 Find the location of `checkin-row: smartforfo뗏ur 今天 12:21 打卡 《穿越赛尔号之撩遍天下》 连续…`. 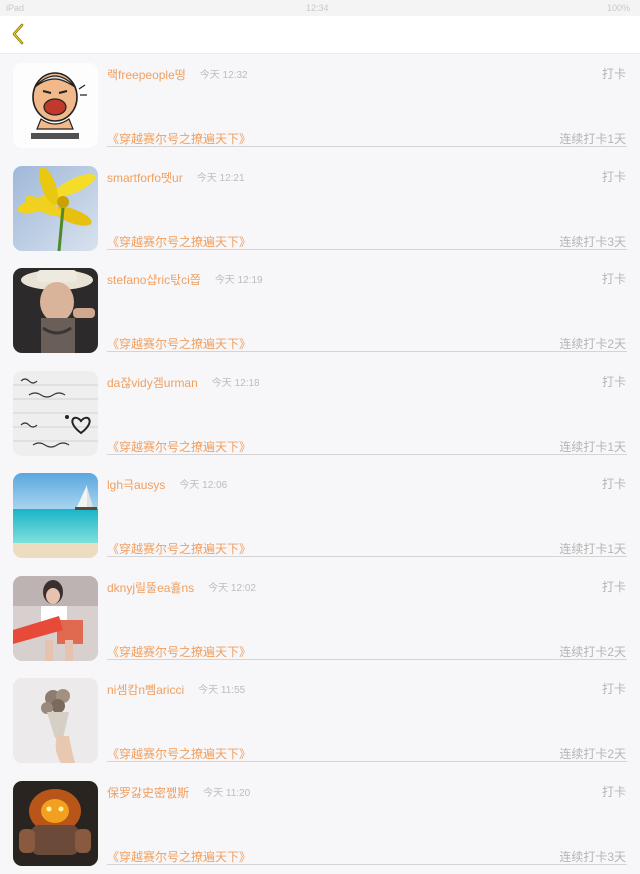

checkin-row: smartforfo뗏ur 今天 12:21 打卡 《穿越赛尔号之撩遍天下》 连续… is located at coordinates (320, 208).